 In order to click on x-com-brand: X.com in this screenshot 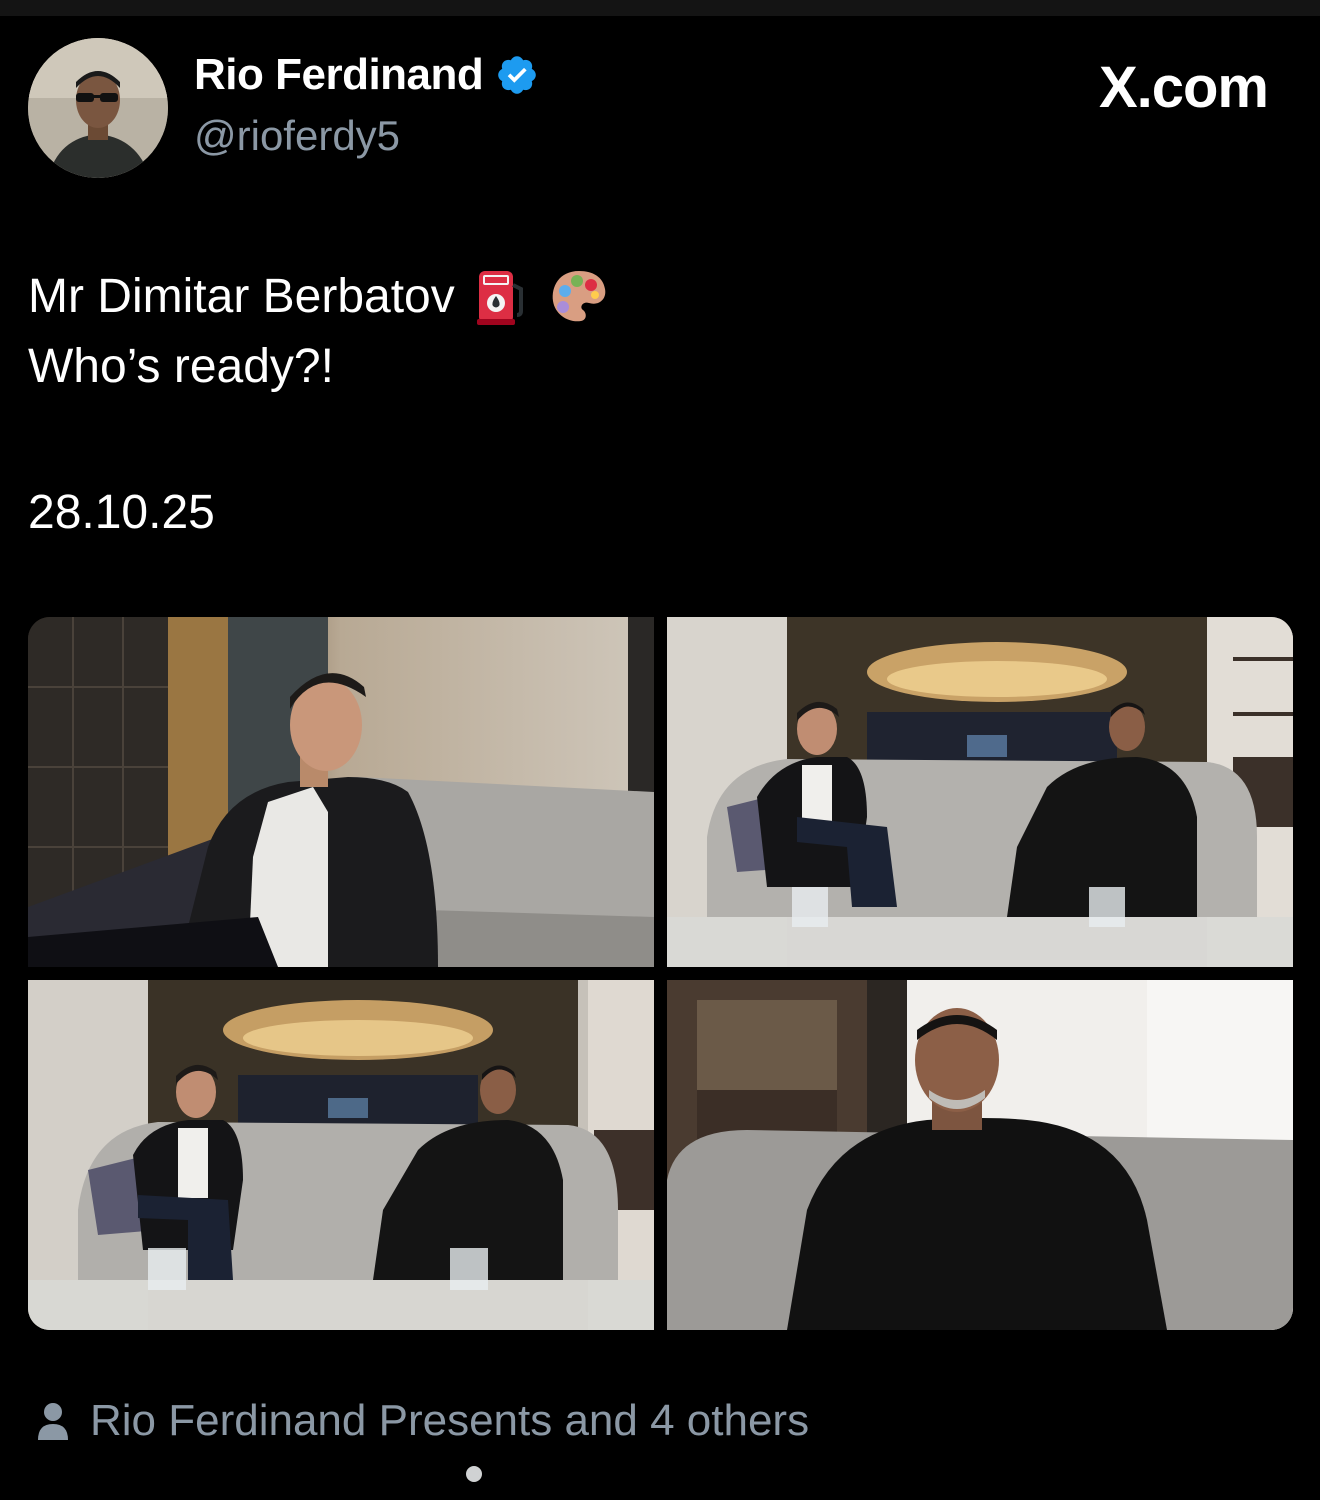, I will do `click(1183, 87)`.